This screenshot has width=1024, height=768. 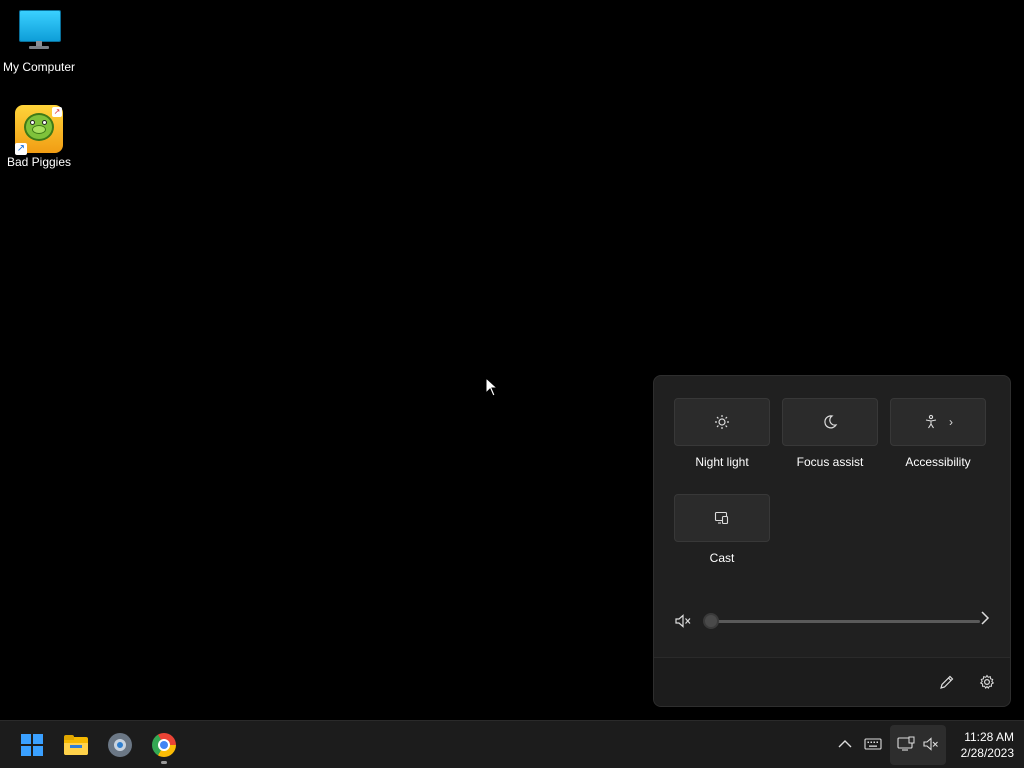 What do you see at coordinates (512, 744) in the screenshot?
I see `taskbar: 11:28 AM 2/28/2023` at bounding box center [512, 744].